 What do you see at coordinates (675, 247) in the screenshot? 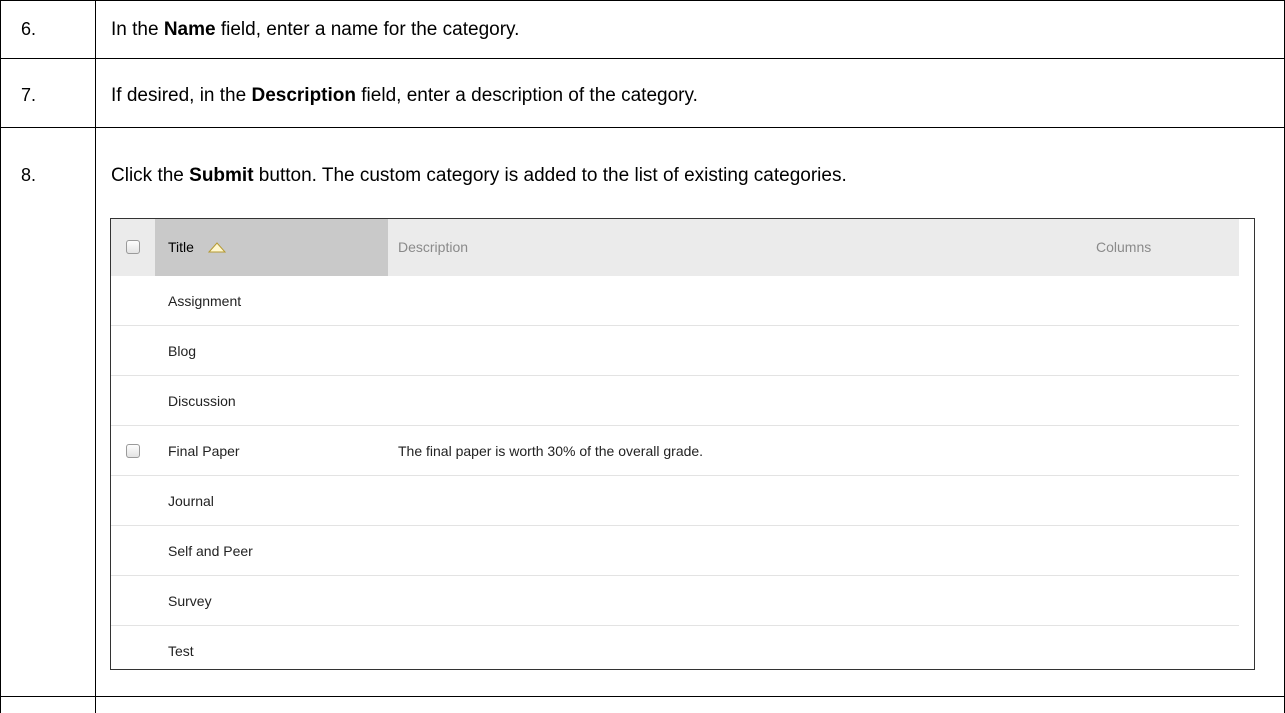
I see `categories-table-header: Title Description Columns` at bounding box center [675, 247].